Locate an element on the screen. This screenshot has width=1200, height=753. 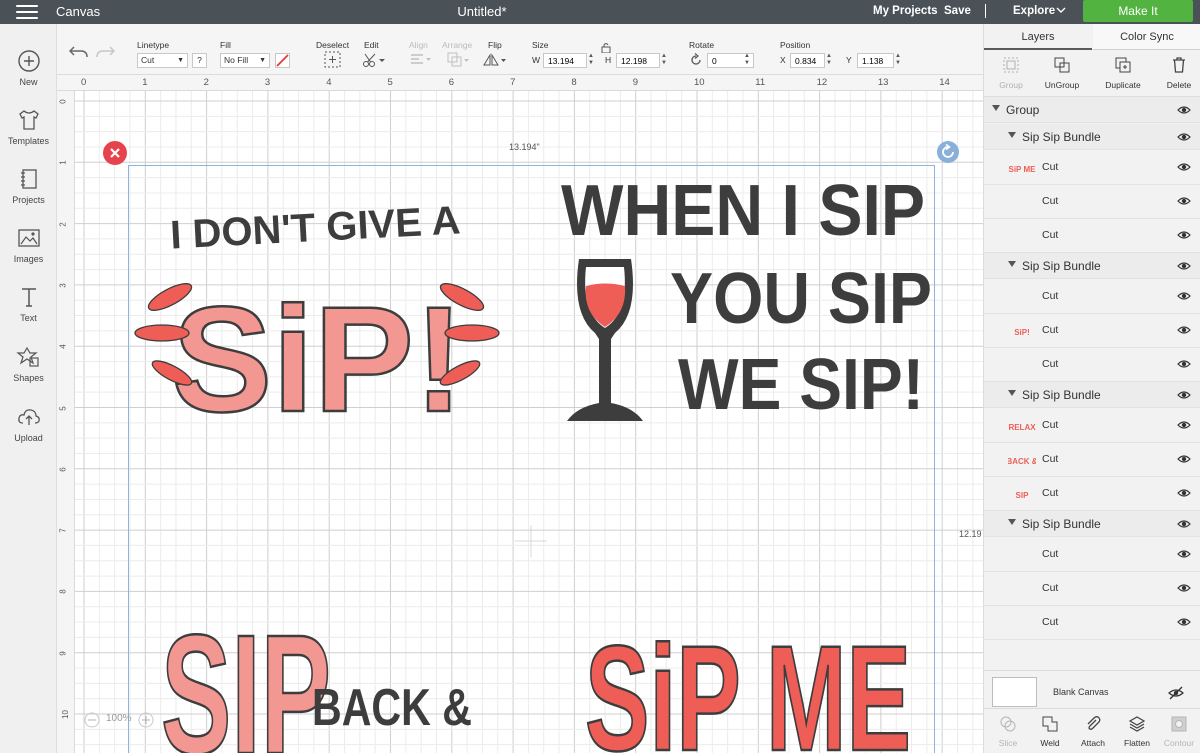
trash-icon is located at coordinates (1179, 65).